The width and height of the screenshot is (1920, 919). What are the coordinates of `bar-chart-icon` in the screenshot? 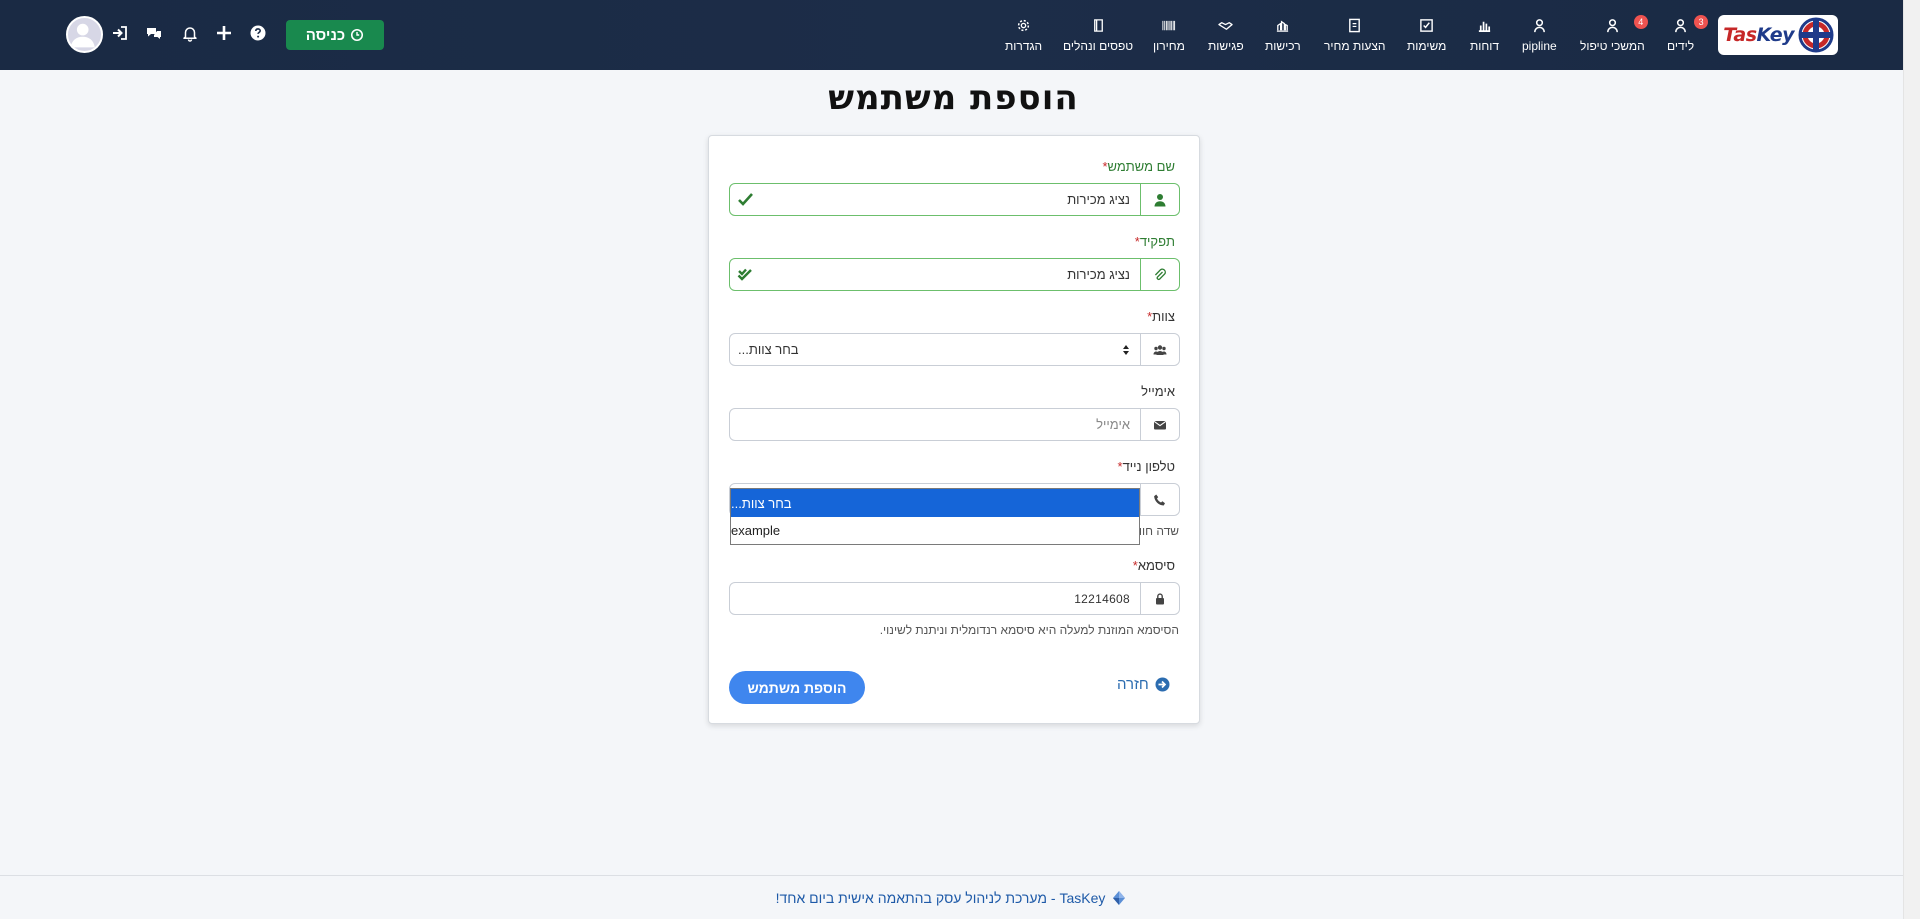 It's located at (1484, 26).